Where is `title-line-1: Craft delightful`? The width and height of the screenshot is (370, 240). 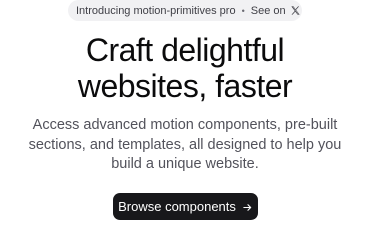
title-line-1: Craft delightful is located at coordinates (185, 50).